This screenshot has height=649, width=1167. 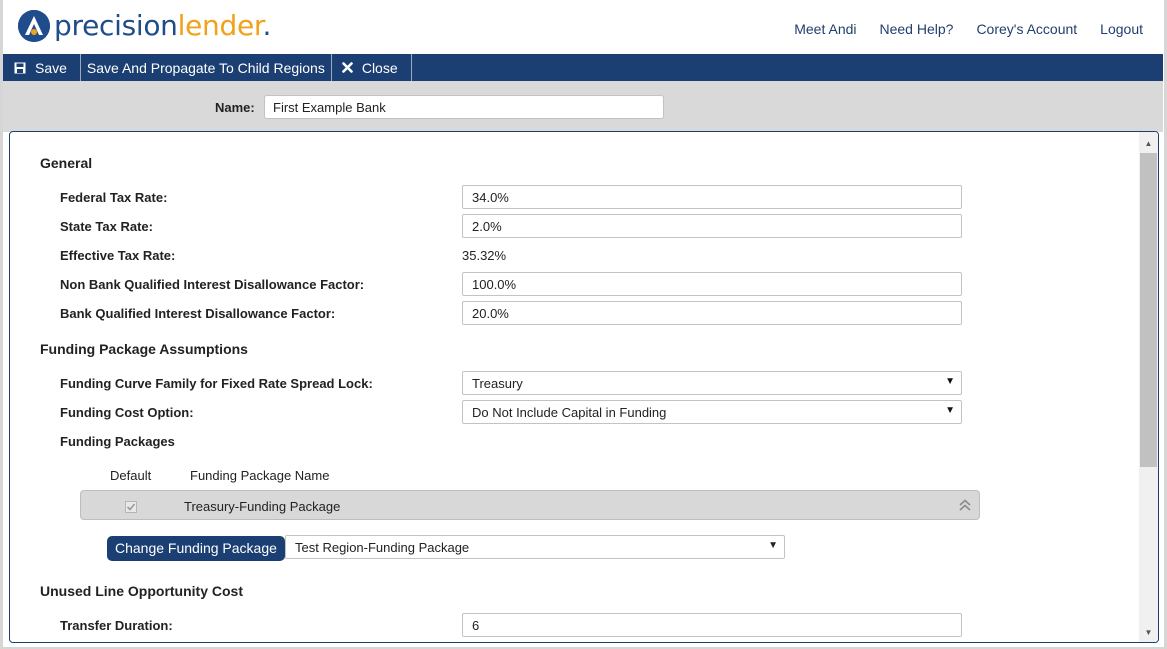 I want to click on brand-logo: precisionlender., so click(x=144, y=26).